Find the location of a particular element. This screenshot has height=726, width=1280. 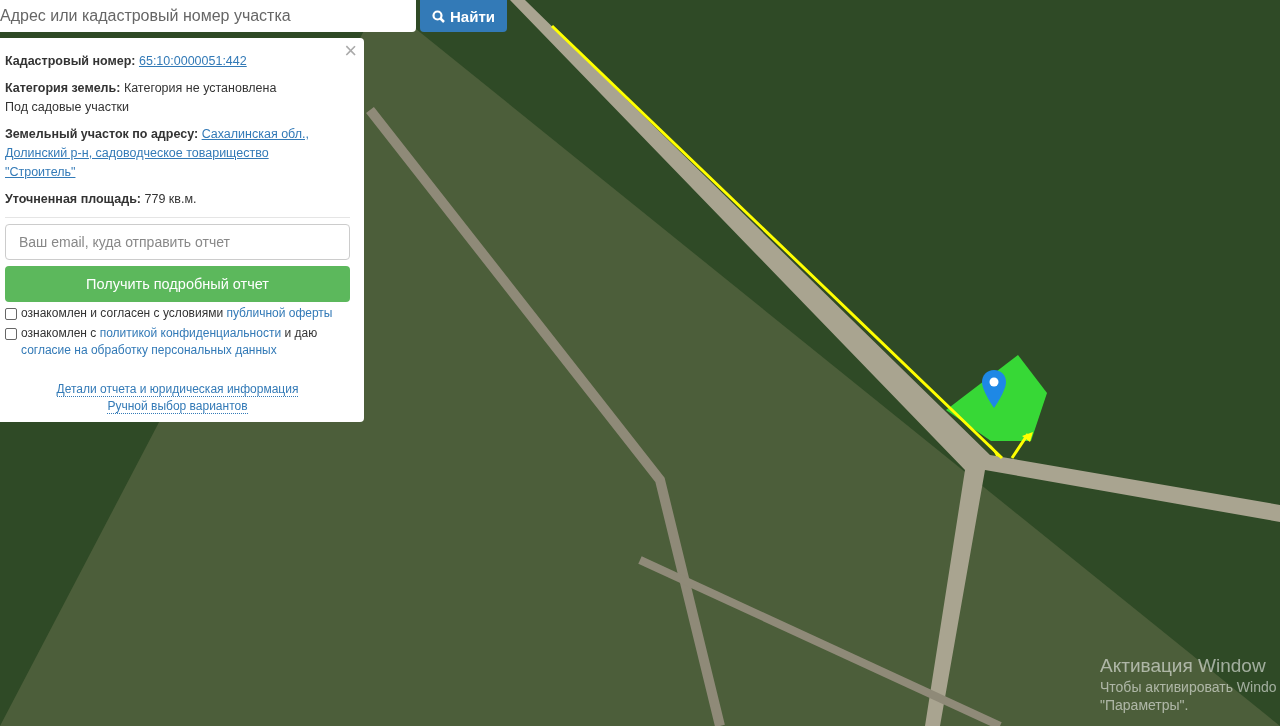

report-button: Получить подробный отчет is located at coordinates (177, 284).